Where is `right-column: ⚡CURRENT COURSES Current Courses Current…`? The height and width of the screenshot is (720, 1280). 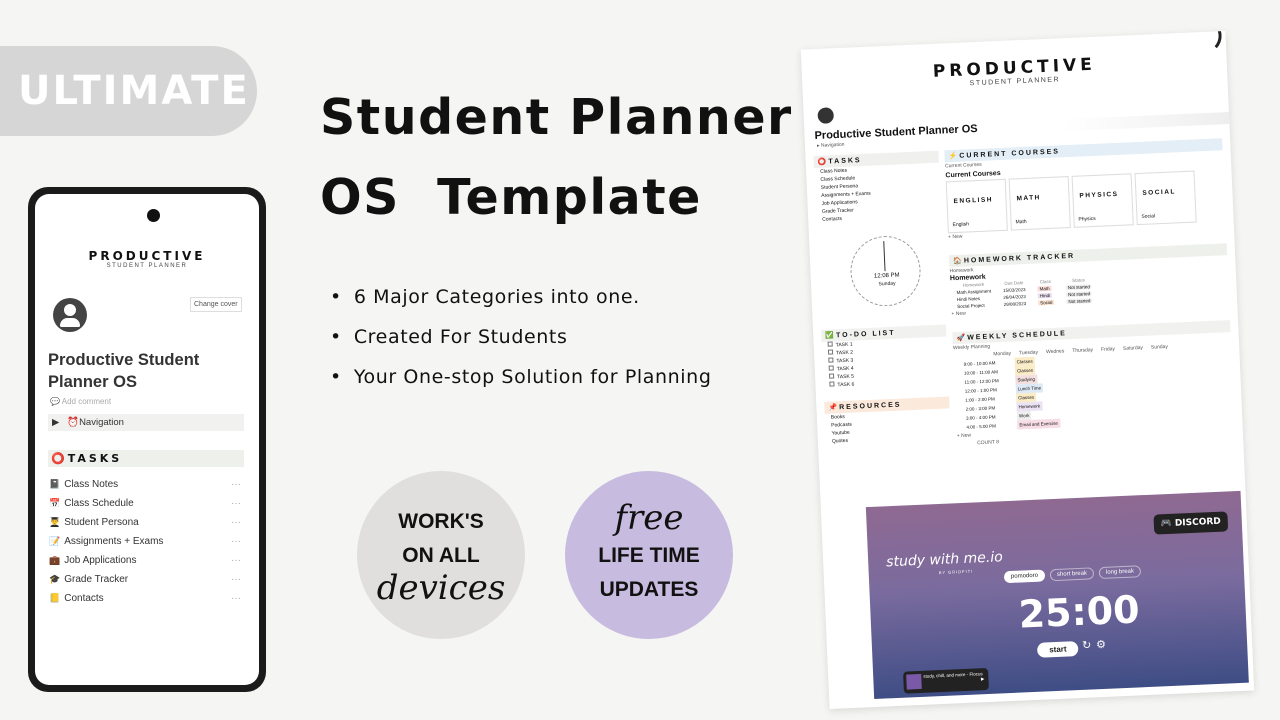 right-column: ⚡CURRENT COURSES Current Courses Current… is located at coordinates (1086, 290).